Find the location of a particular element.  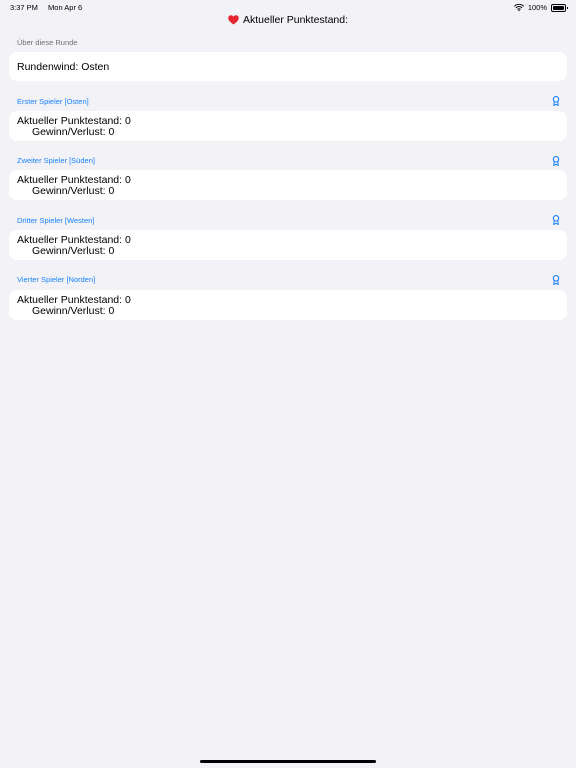

status-right: 100% is located at coordinates (540, 7).